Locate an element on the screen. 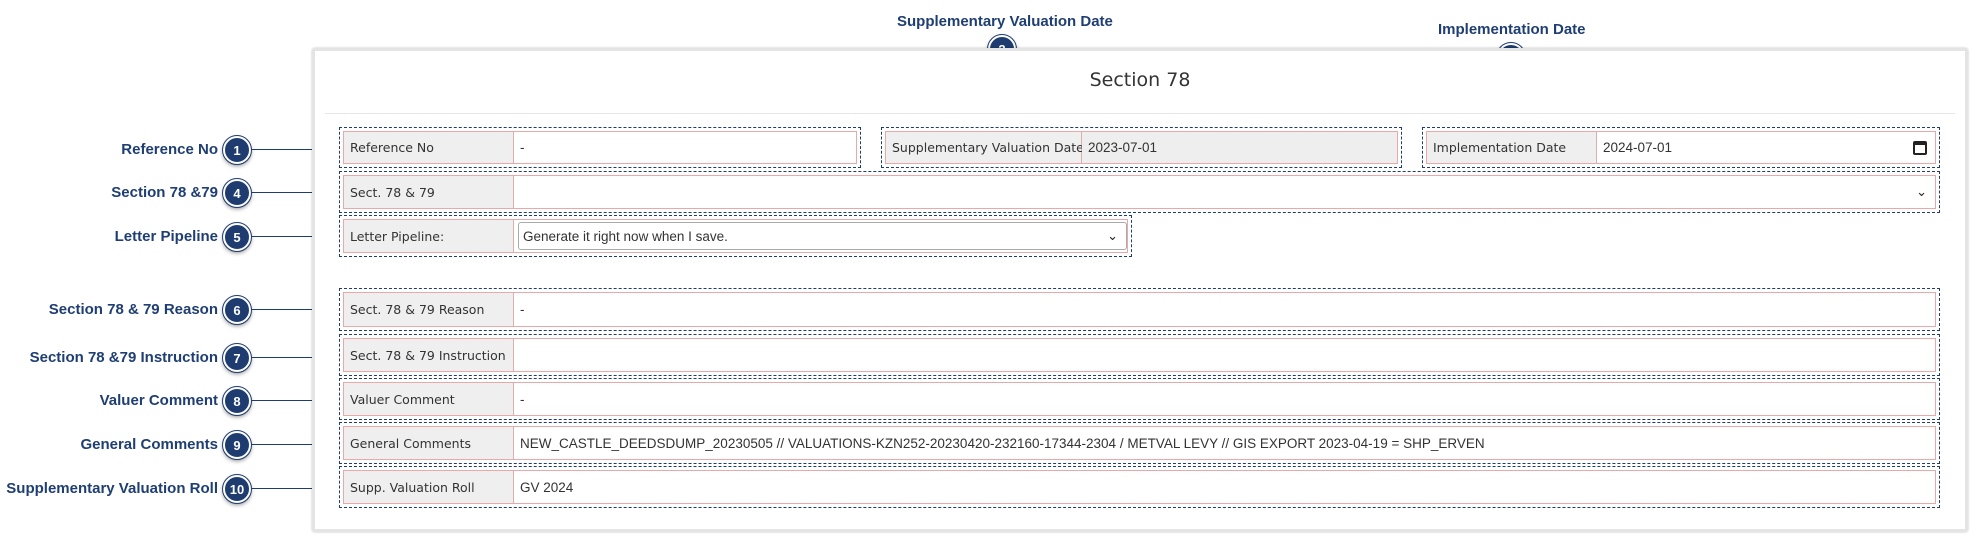 The image size is (1976, 537). valuer-comment-label: Valuer Comment is located at coordinates (429, 399).